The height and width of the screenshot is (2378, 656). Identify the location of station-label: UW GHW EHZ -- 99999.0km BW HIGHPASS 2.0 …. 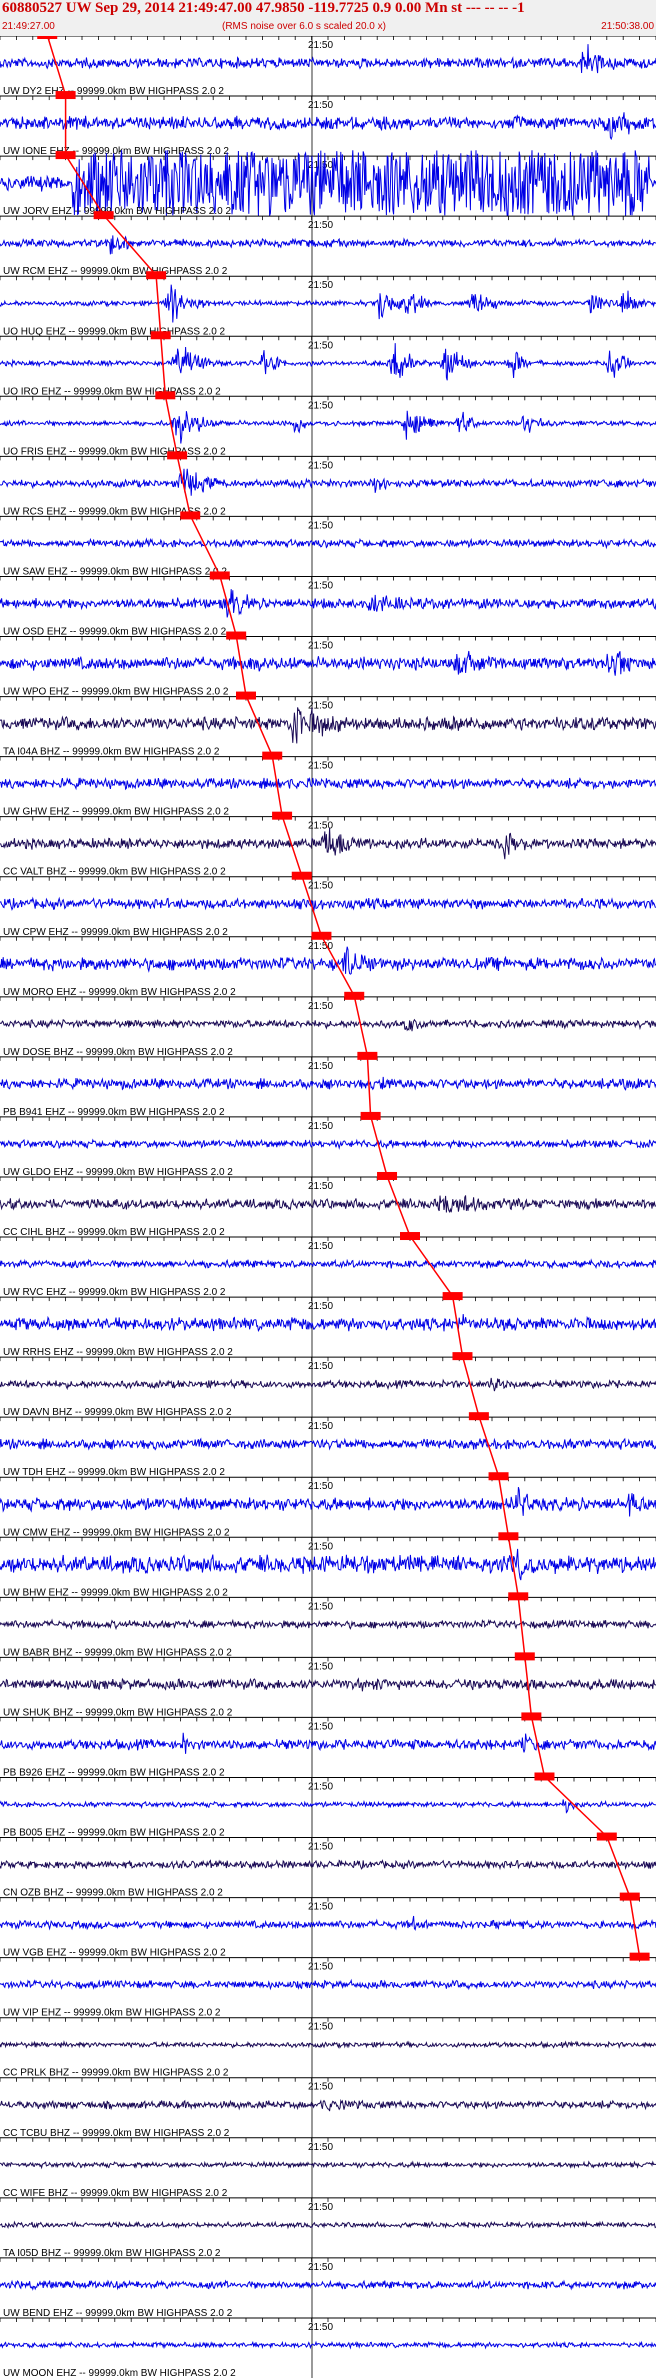
(116, 812).